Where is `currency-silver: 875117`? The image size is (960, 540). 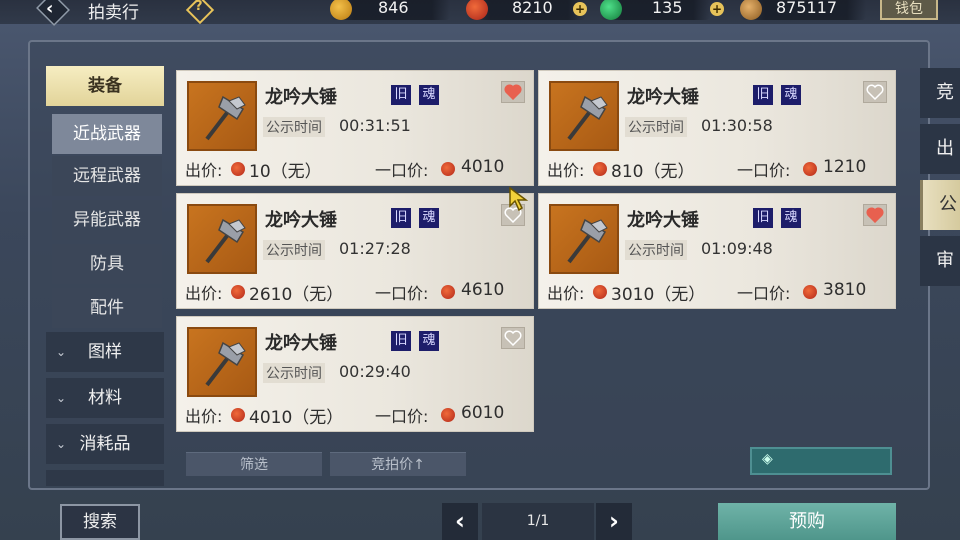 currency-silver: 875117 is located at coordinates (803, 10).